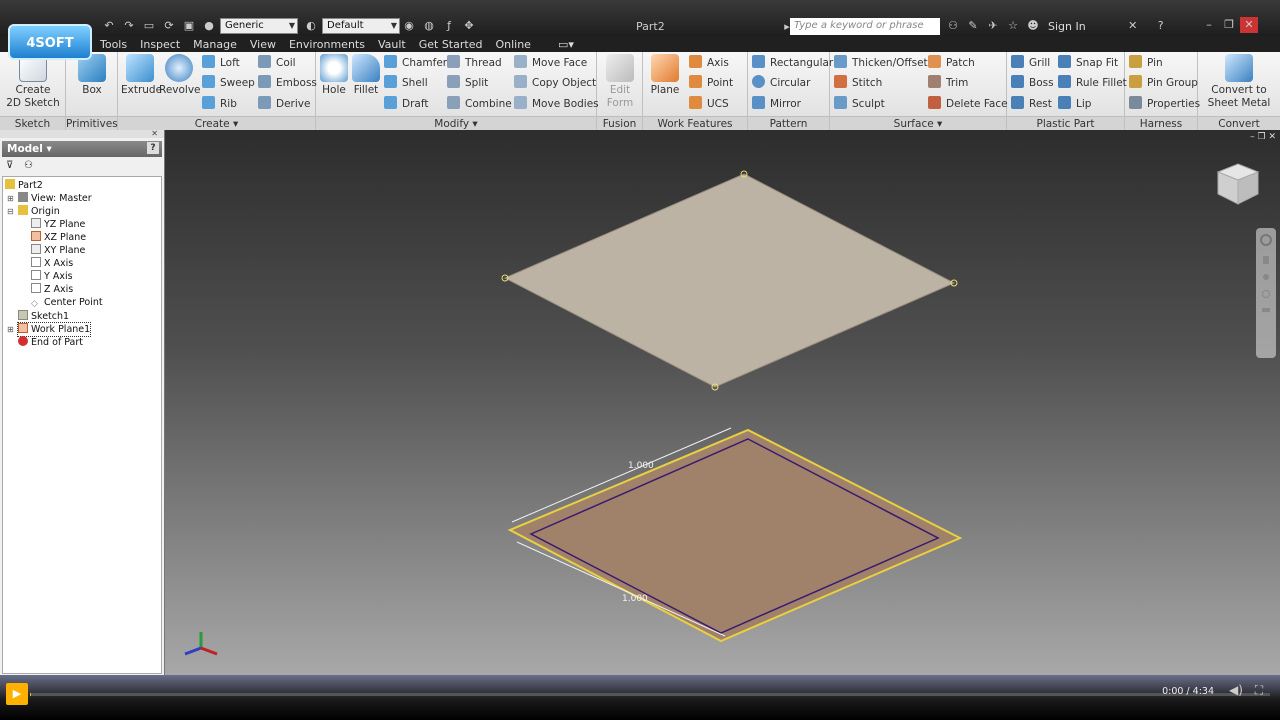  Describe the element at coordinates (54, 329) in the screenshot. I see `tree-node-work-plane1: Work Plane1` at that location.